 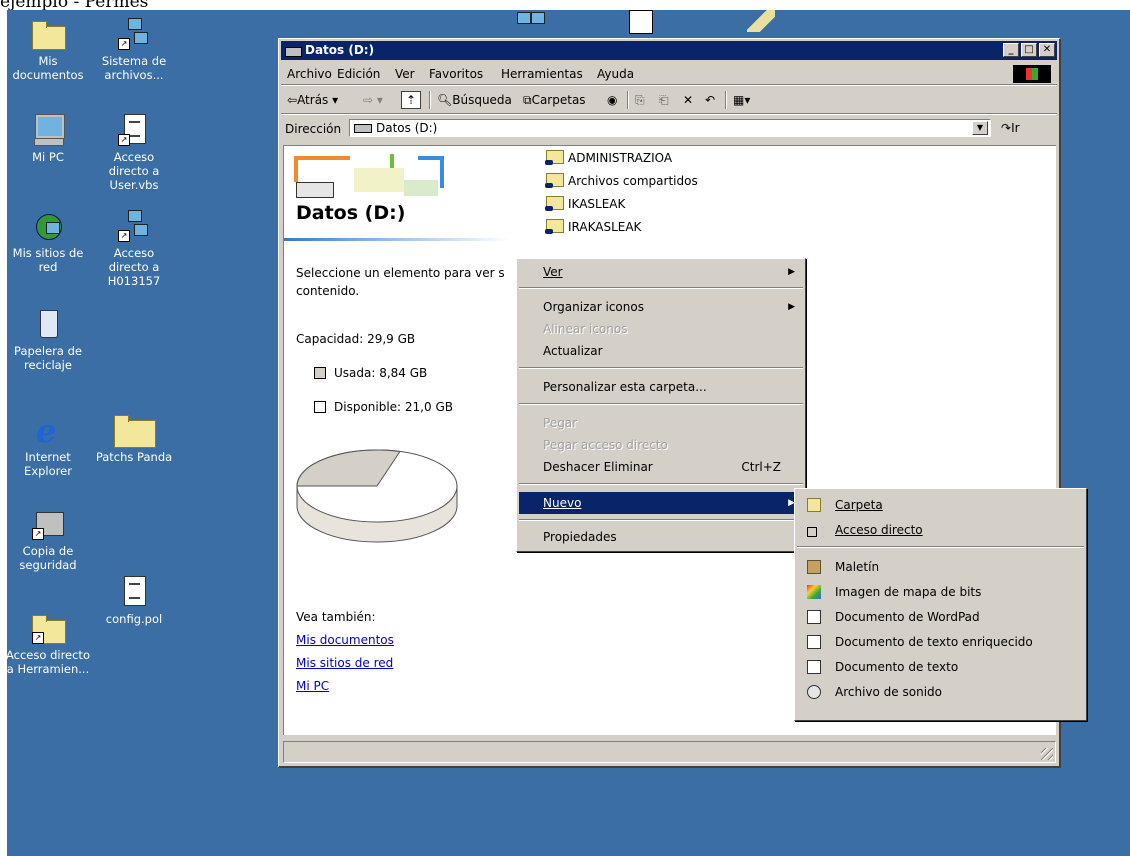 I want to click on menu-item-pegar: Pegar, so click(x=560, y=423).